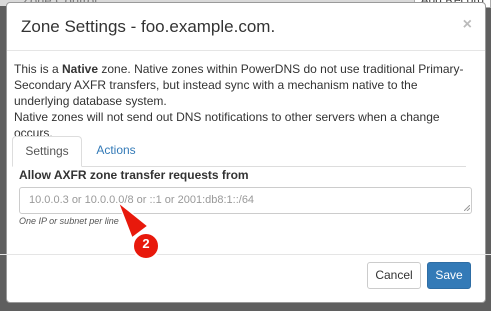  What do you see at coordinates (449, 275) in the screenshot?
I see `save-button: Save` at bounding box center [449, 275].